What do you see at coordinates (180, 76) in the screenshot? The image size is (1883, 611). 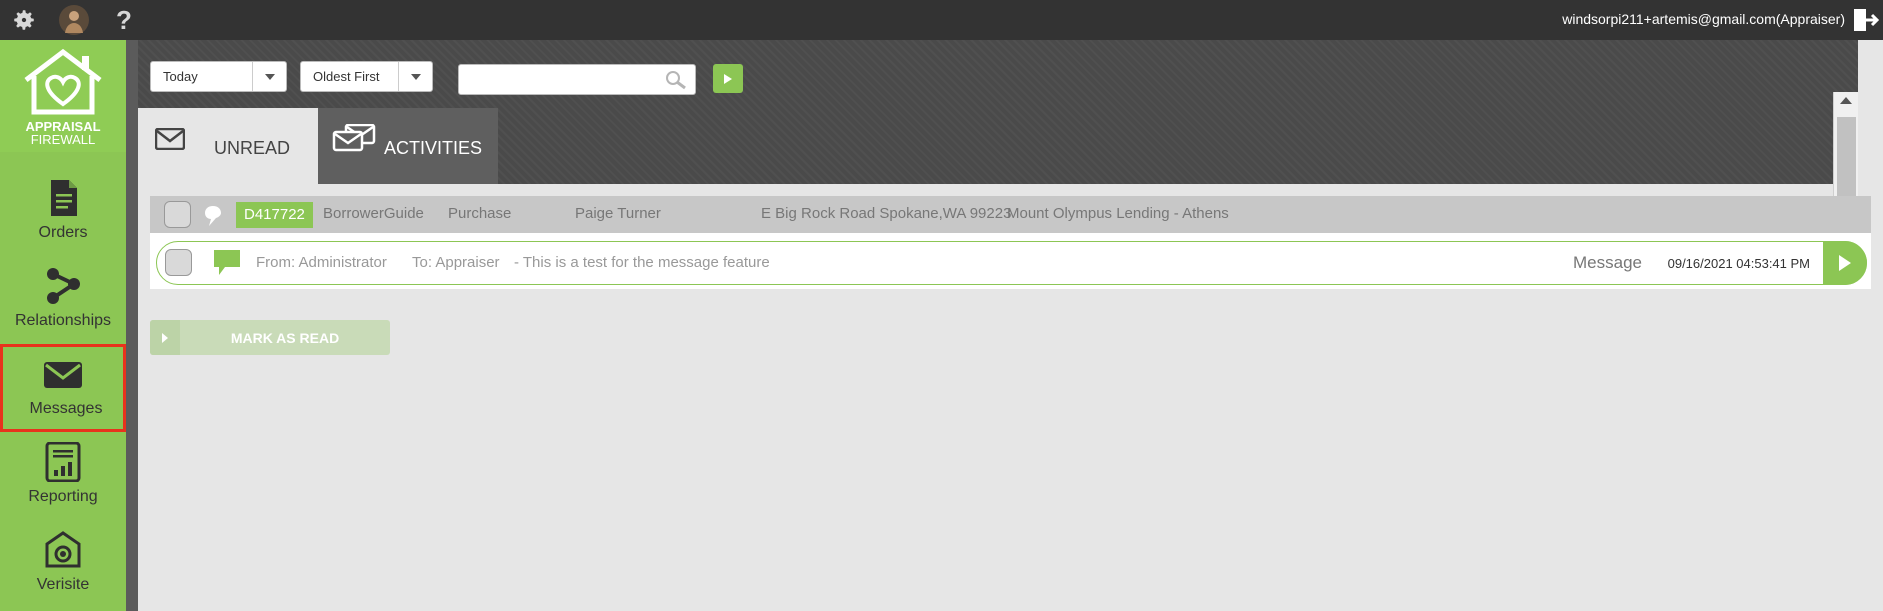 I see `date-filter-value: Today` at bounding box center [180, 76].